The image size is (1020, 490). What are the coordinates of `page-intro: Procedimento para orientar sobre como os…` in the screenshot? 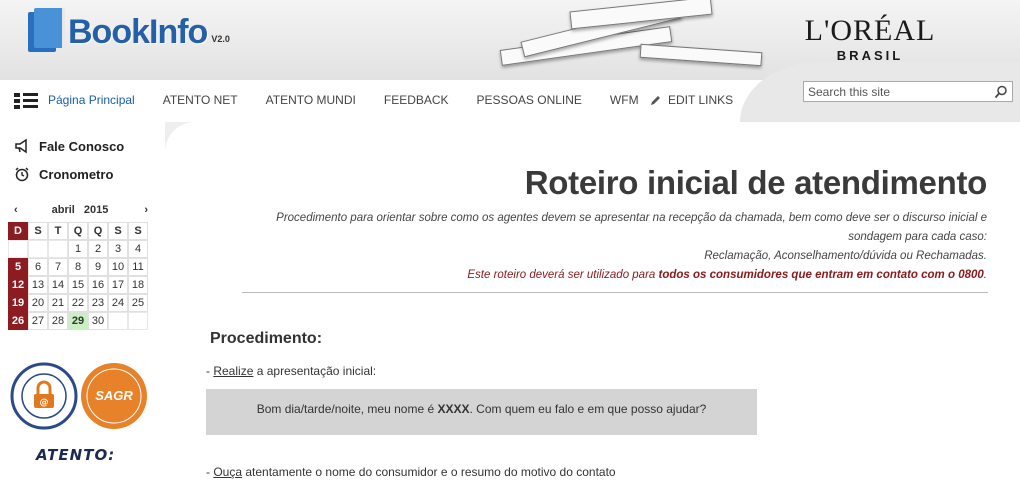 It's located at (607, 247).